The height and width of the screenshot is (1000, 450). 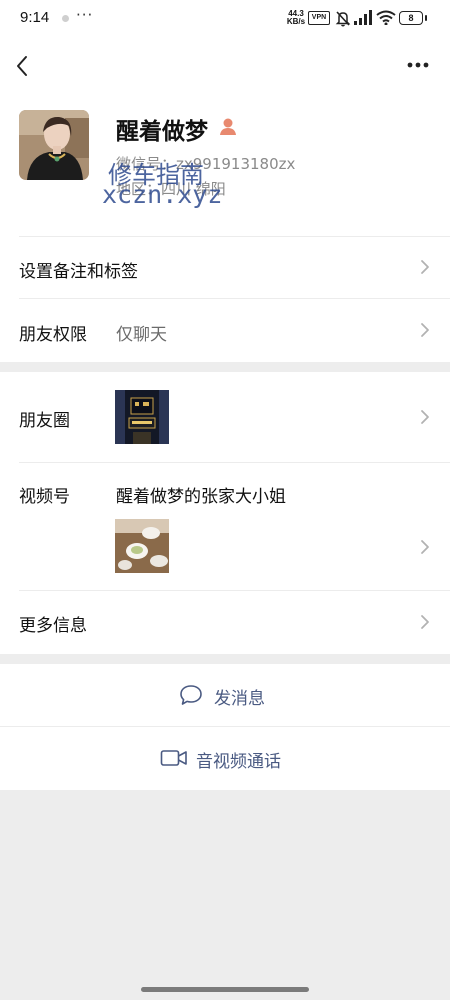 What do you see at coordinates (363, 17) in the screenshot?
I see `signal-icon` at bounding box center [363, 17].